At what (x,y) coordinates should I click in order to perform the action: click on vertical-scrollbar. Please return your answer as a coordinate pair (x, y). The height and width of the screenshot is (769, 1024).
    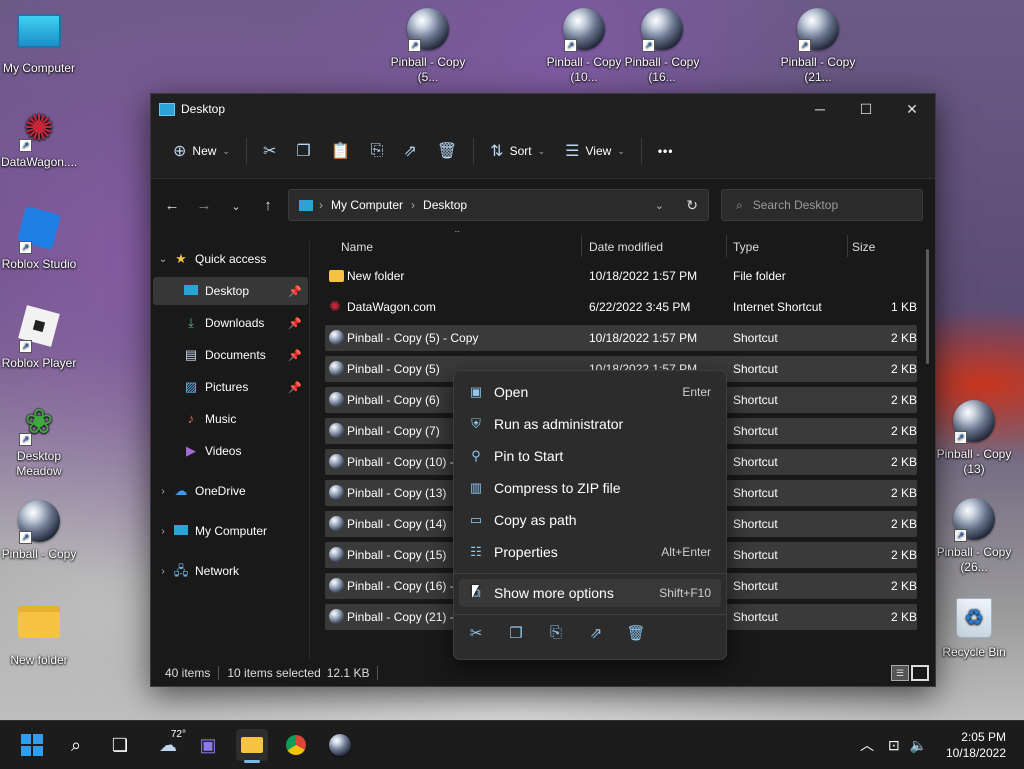
    Looking at the image, I should click on (927, 306).